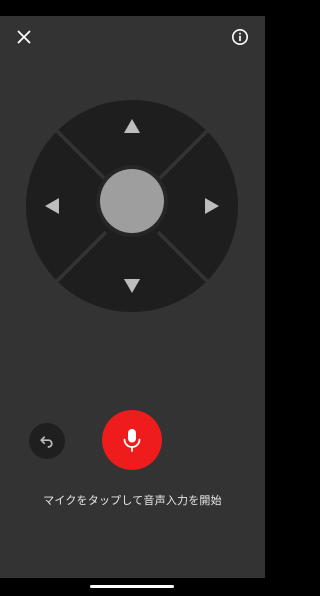 The image size is (320, 596). I want to click on microphone-button, so click(132, 440).